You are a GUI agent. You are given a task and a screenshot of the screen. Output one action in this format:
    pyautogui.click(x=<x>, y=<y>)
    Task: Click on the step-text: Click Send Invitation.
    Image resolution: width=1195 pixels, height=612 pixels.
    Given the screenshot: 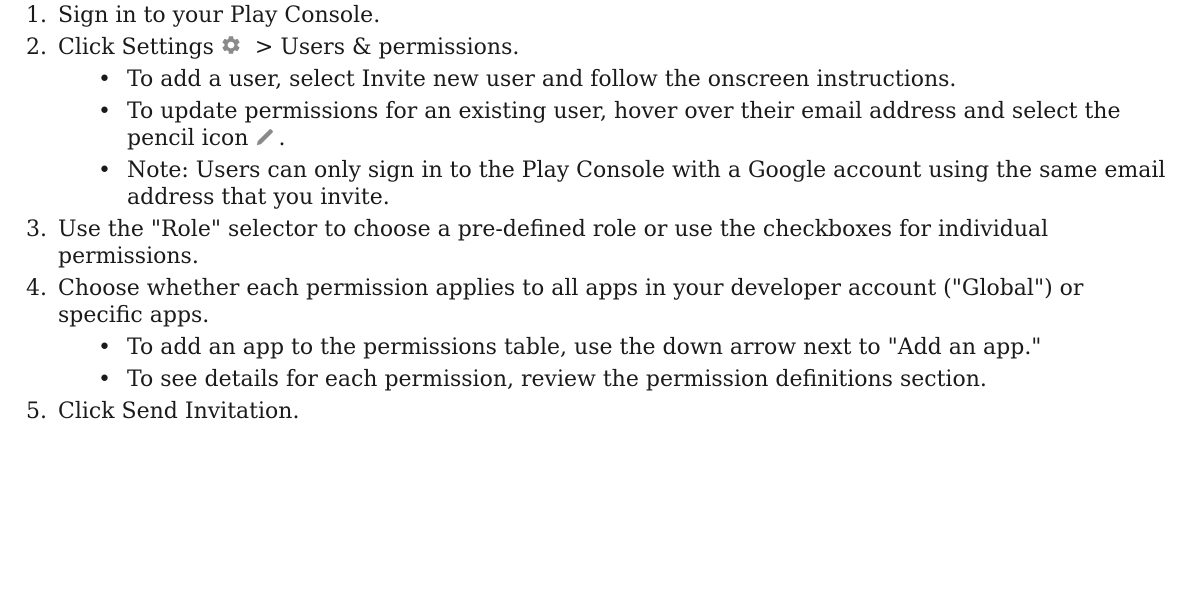 What is the action you would take?
    pyautogui.click(x=179, y=411)
    